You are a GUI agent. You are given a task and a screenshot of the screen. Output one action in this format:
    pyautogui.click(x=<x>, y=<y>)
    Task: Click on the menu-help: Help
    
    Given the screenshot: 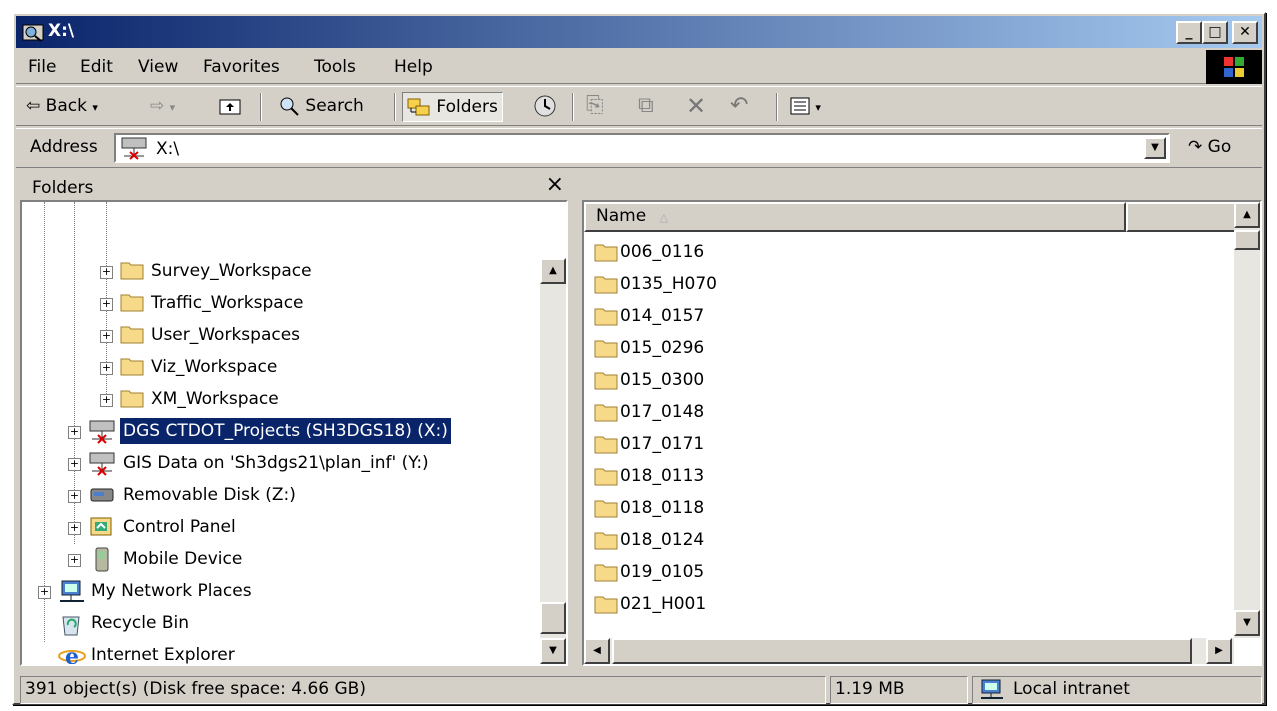 What is the action you would take?
    pyautogui.click(x=413, y=67)
    